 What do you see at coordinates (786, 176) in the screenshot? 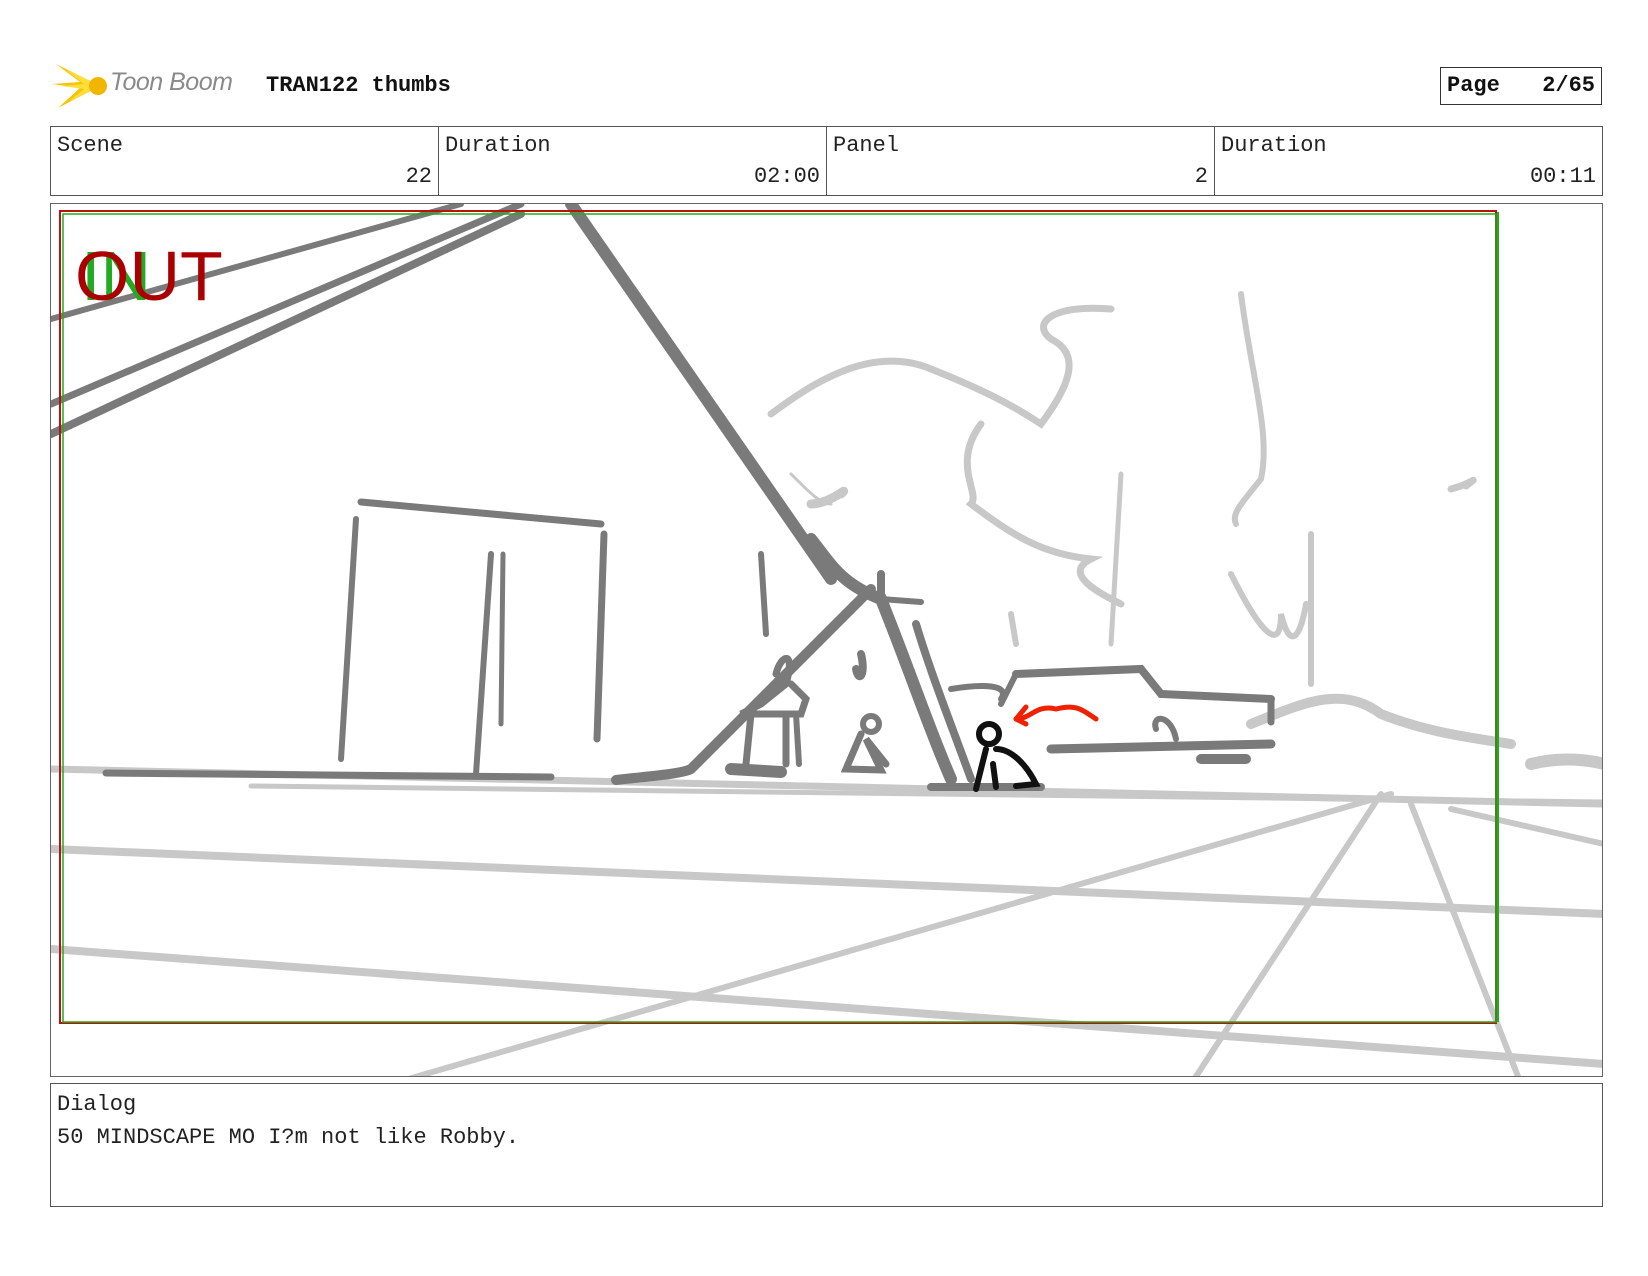
I see `scene-duration-value: 02:00` at bounding box center [786, 176].